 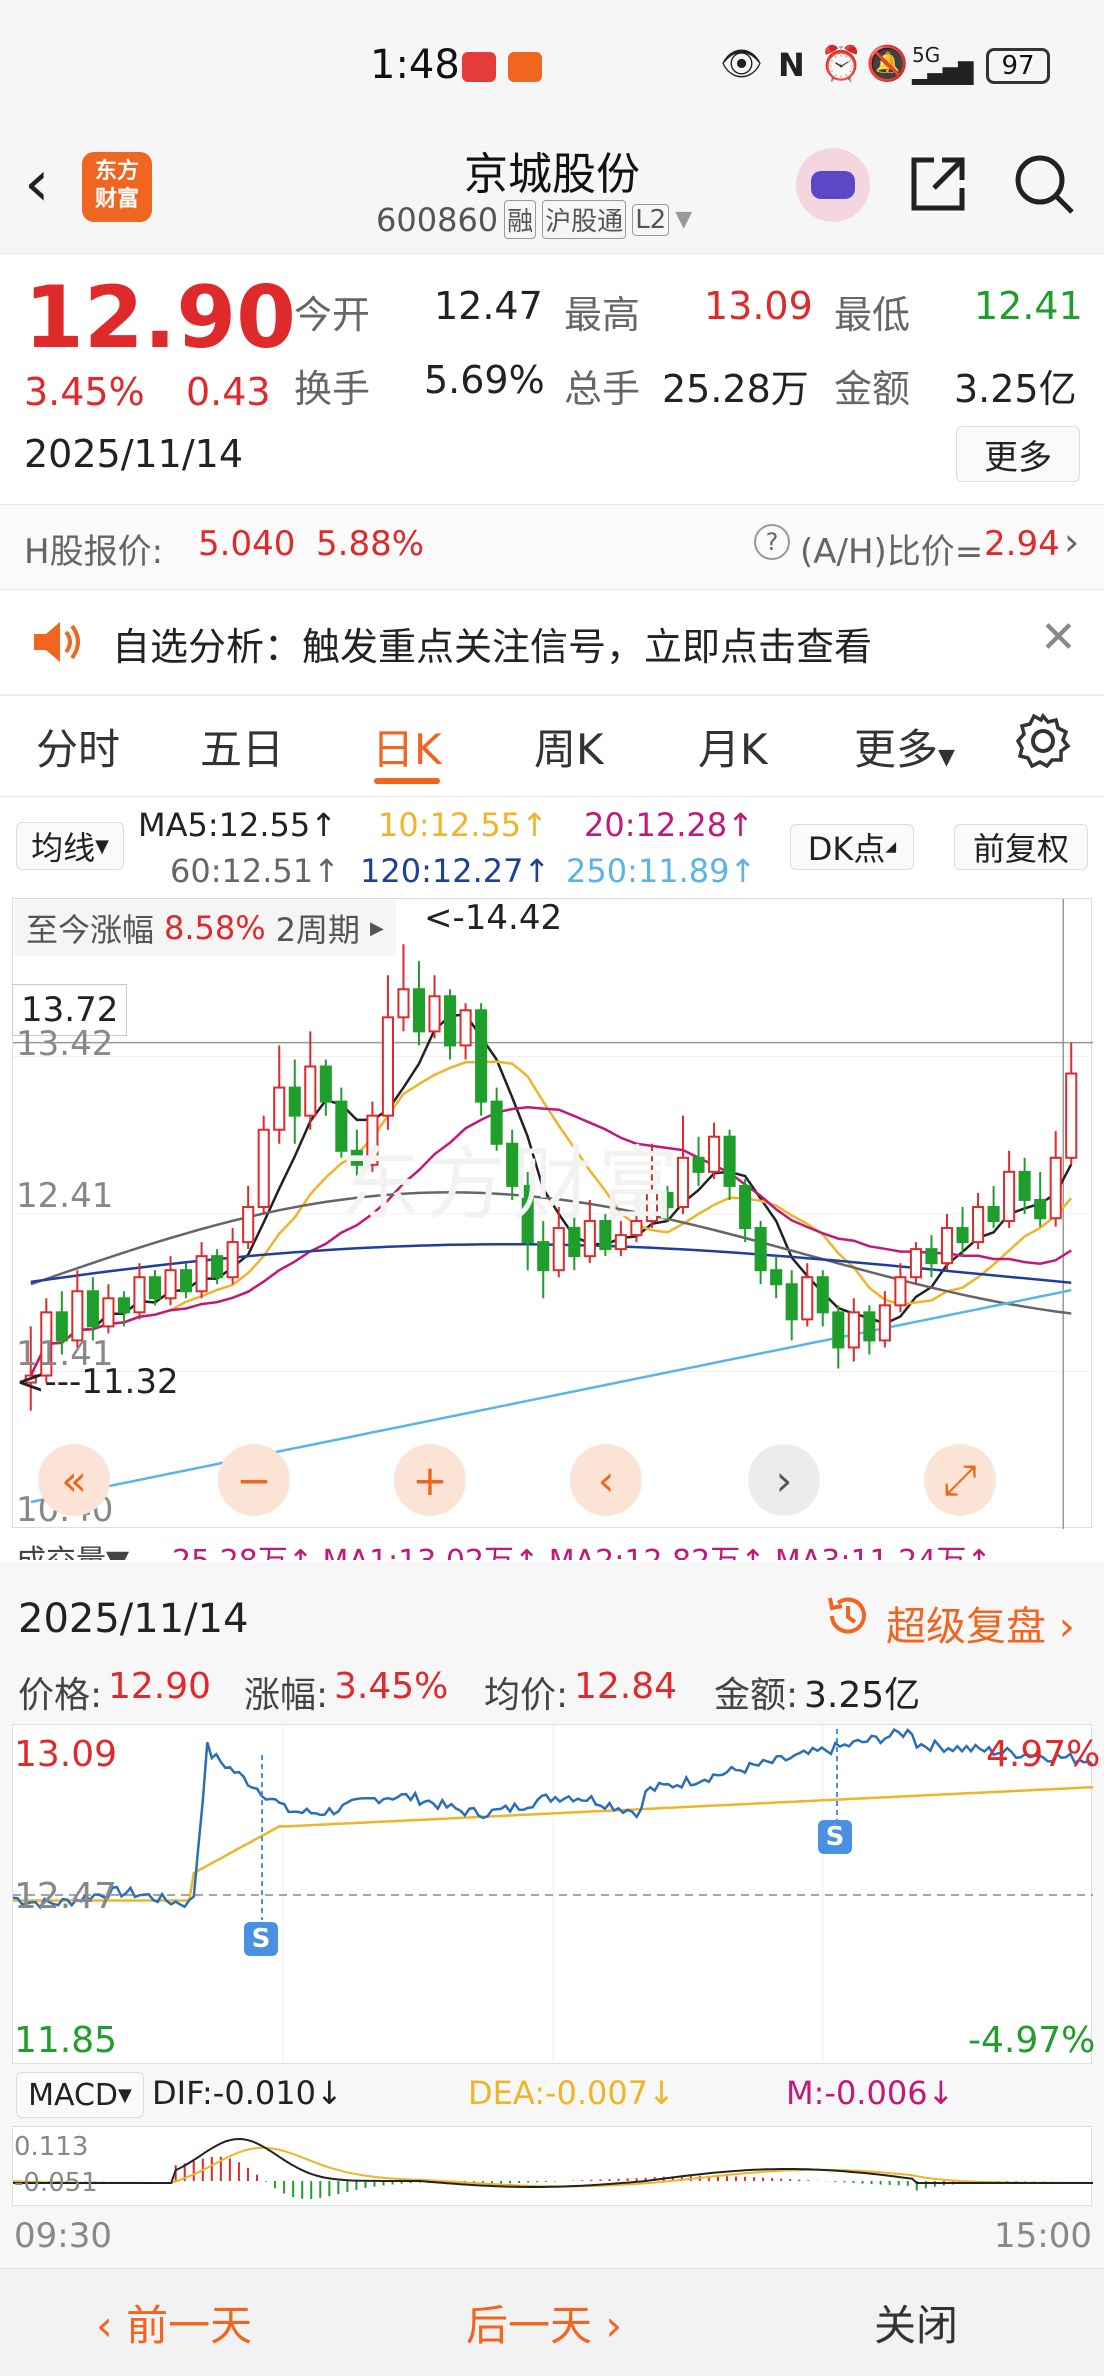 I want to click on share-icon, so click(x=938, y=184).